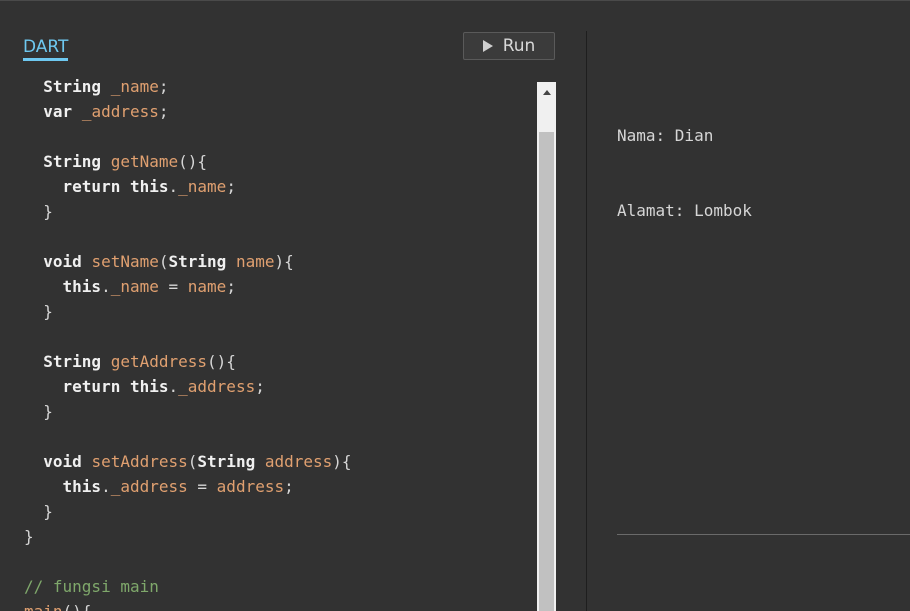 The image size is (910, 611). What do you see at coordinates (763, 534) in the screenshot?
I see `output-divider` at bounding box center [763, 534].